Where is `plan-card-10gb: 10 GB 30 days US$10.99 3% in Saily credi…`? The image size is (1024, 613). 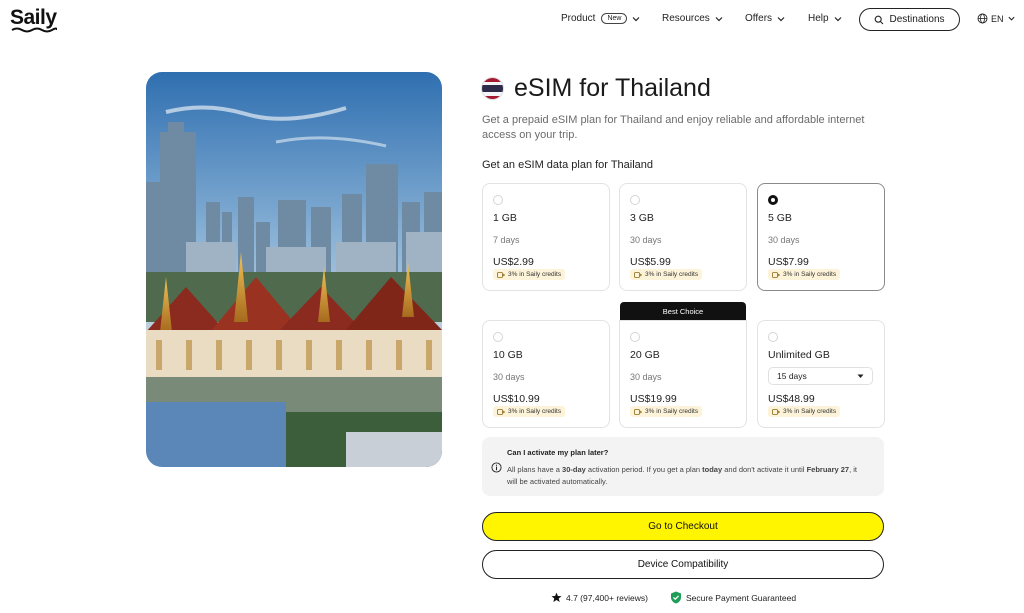
plan-card-10gb: 10 GB 30 days US$10.99 3% in Saily credi… is located at coordinates (546, 374).